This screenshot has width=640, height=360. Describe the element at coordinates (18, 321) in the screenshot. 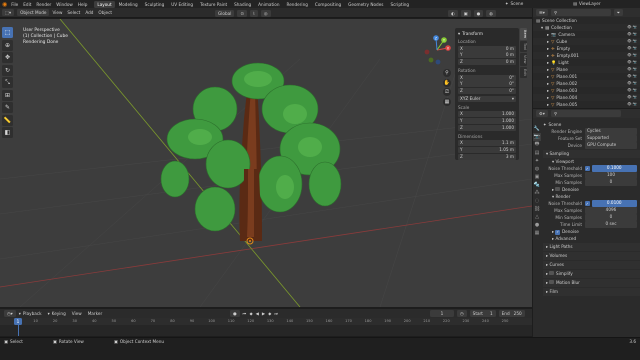

I see `playhead: 1` at that location.